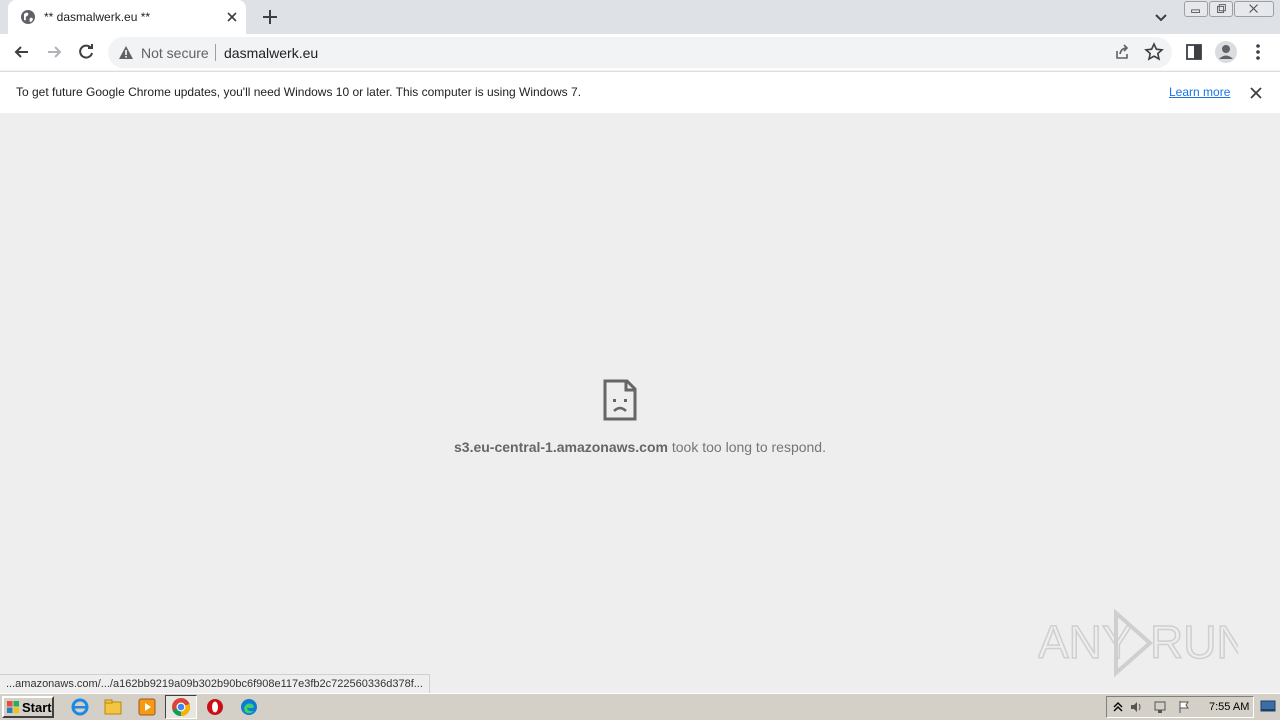 Image resolution: width=1280 pixels, height=720 pixels. What do you see at coordinates (1160, 707) in the screenshot?
I see `network-icon` at bounding box center [1160, 707].